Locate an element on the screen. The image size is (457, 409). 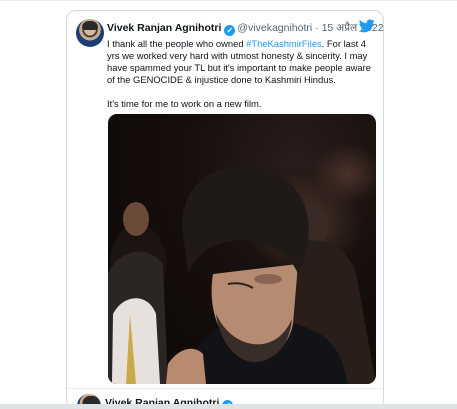
avatar is located at coordinates (90, 33).